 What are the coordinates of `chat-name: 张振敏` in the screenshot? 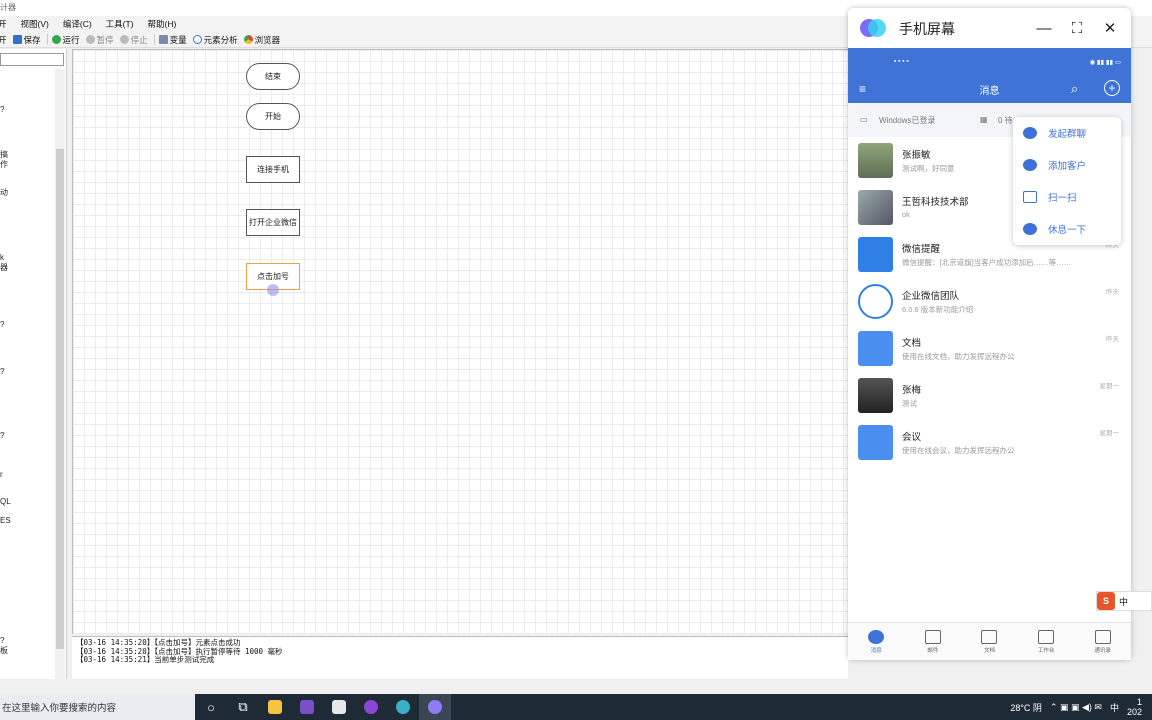 It's located at (916, 155).